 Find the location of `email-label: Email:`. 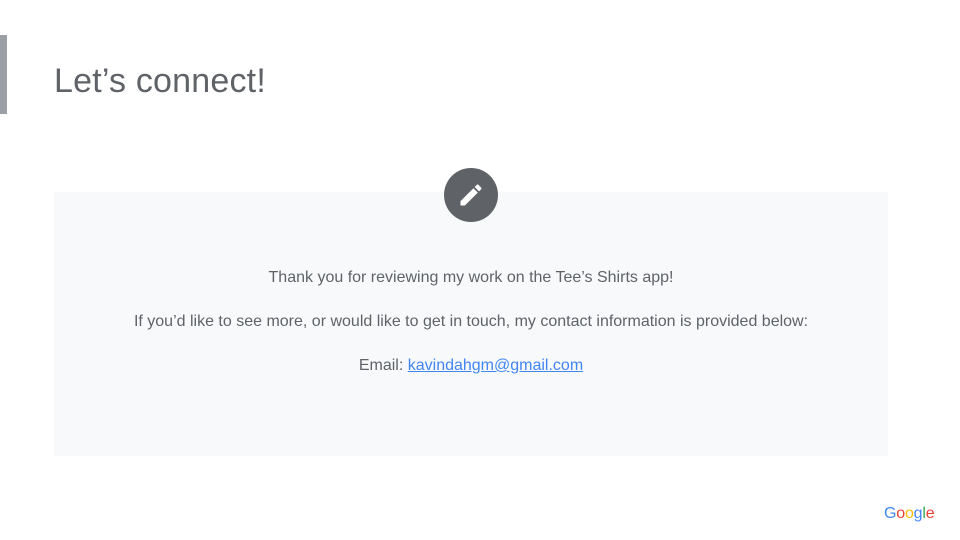

email-label: Email: is located at coordinates (383, 365).